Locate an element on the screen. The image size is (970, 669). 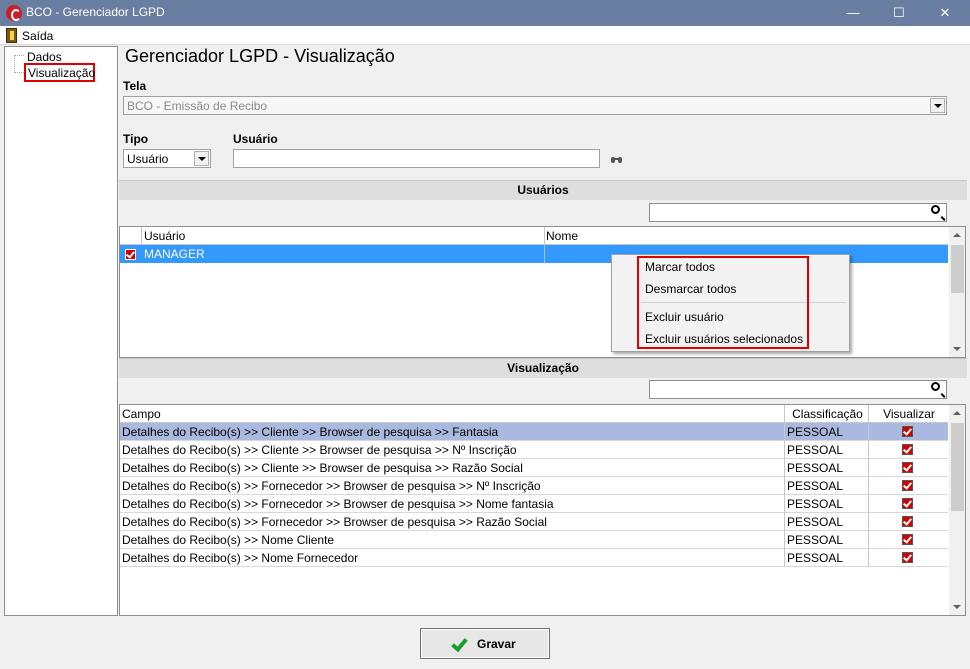
column-header-usuario: Usuário is located at coordinates (343, 236).